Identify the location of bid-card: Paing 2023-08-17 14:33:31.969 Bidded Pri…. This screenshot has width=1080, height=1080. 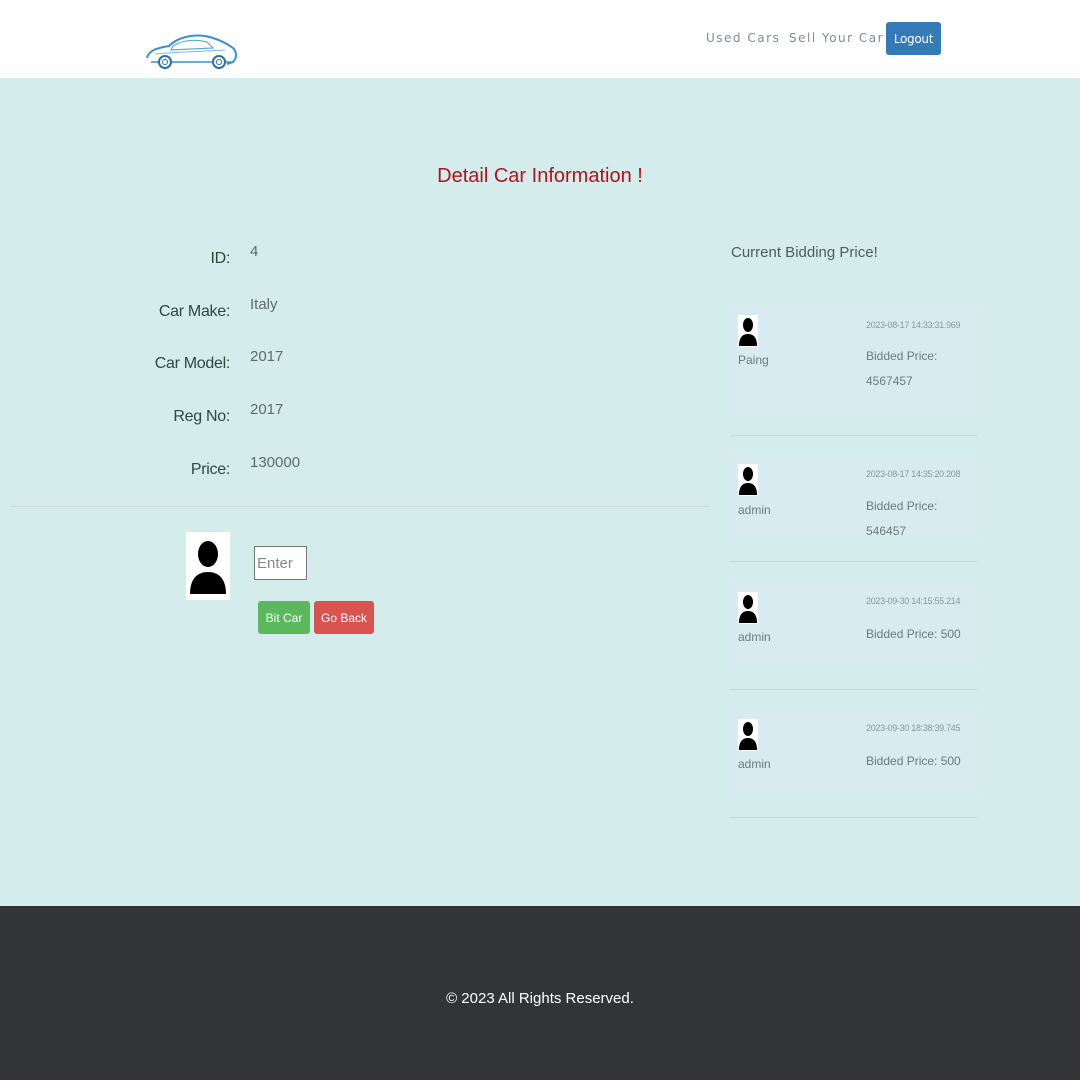
(854, 360).